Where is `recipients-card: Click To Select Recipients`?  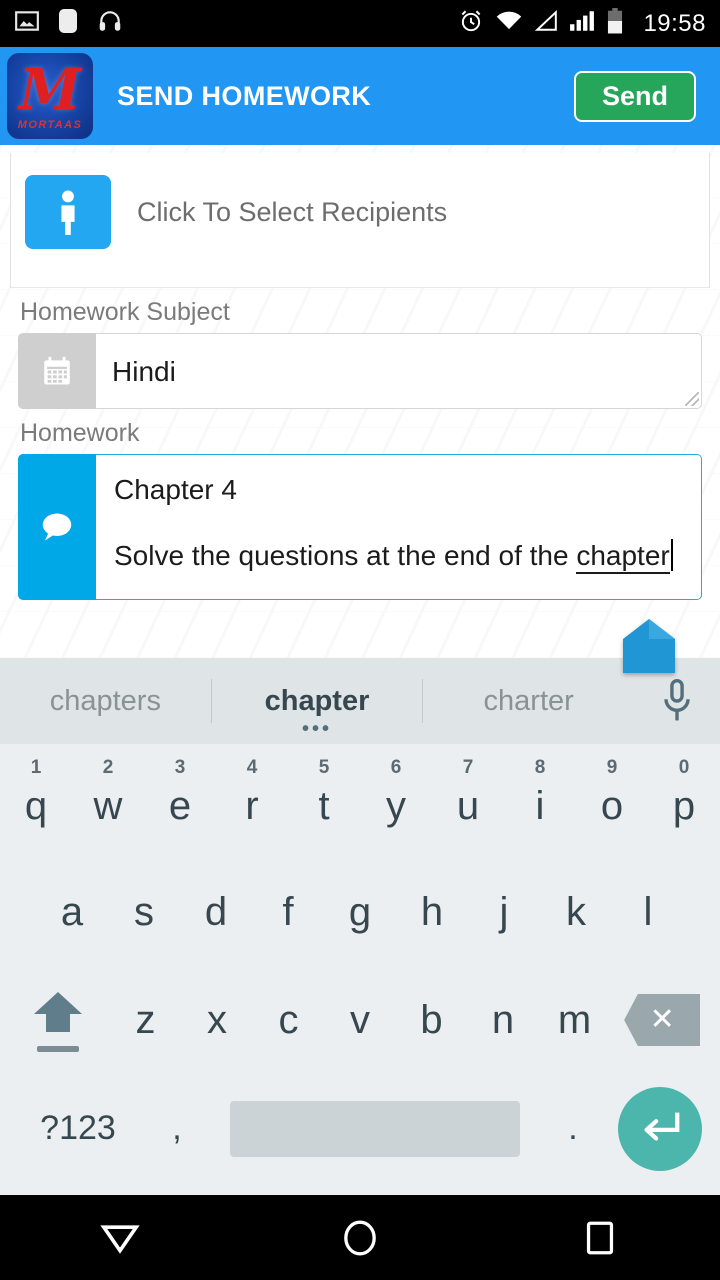 recipients-card: Click To Select Recipients is located at coordinates (360, 220).